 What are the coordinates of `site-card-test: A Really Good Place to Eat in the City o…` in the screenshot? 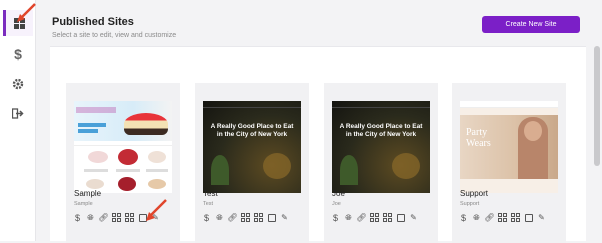 It's located at (252, 163).